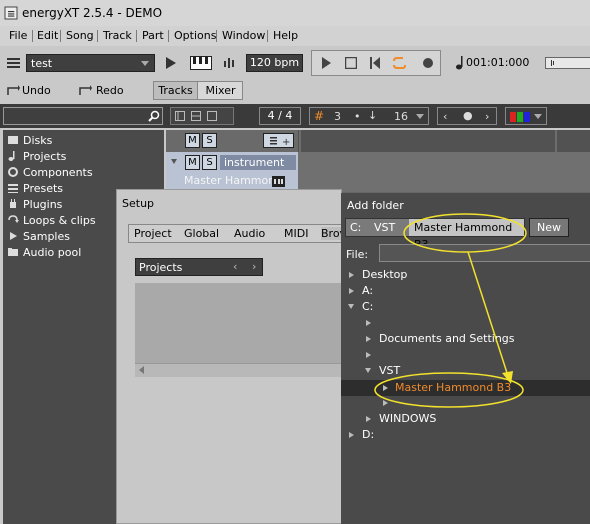 This screenshot has height=524, width=590. What do you see at coordinates (229, 63) in the screenshot?
I see `metronome-icon` at bounding box center [229, 63].